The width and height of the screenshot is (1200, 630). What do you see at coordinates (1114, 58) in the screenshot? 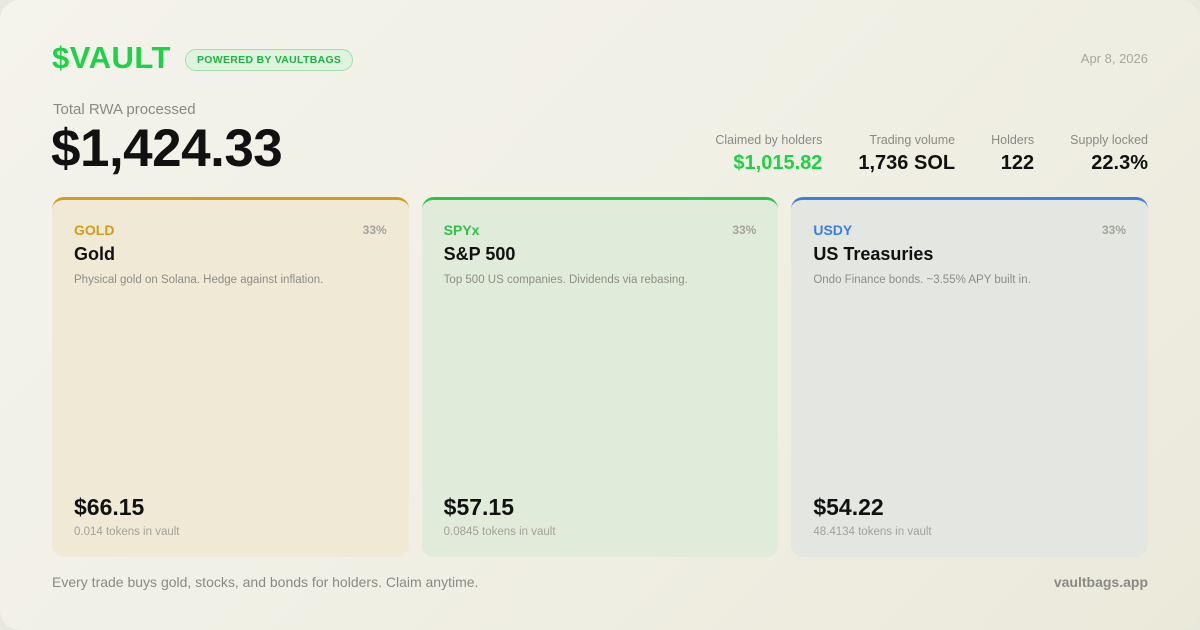
I see `date-label: Apr 8, 2026` at bounding box center [1114, 58].